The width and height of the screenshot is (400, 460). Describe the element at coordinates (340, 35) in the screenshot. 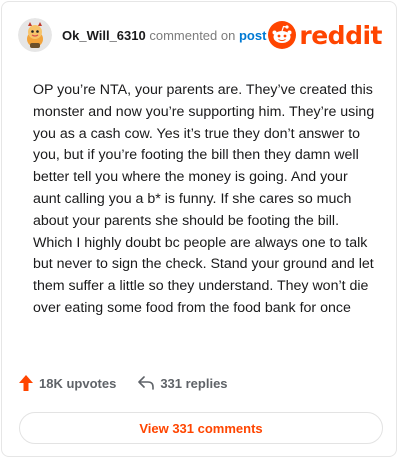

I see `brand-wordmark: reddit` at that location.